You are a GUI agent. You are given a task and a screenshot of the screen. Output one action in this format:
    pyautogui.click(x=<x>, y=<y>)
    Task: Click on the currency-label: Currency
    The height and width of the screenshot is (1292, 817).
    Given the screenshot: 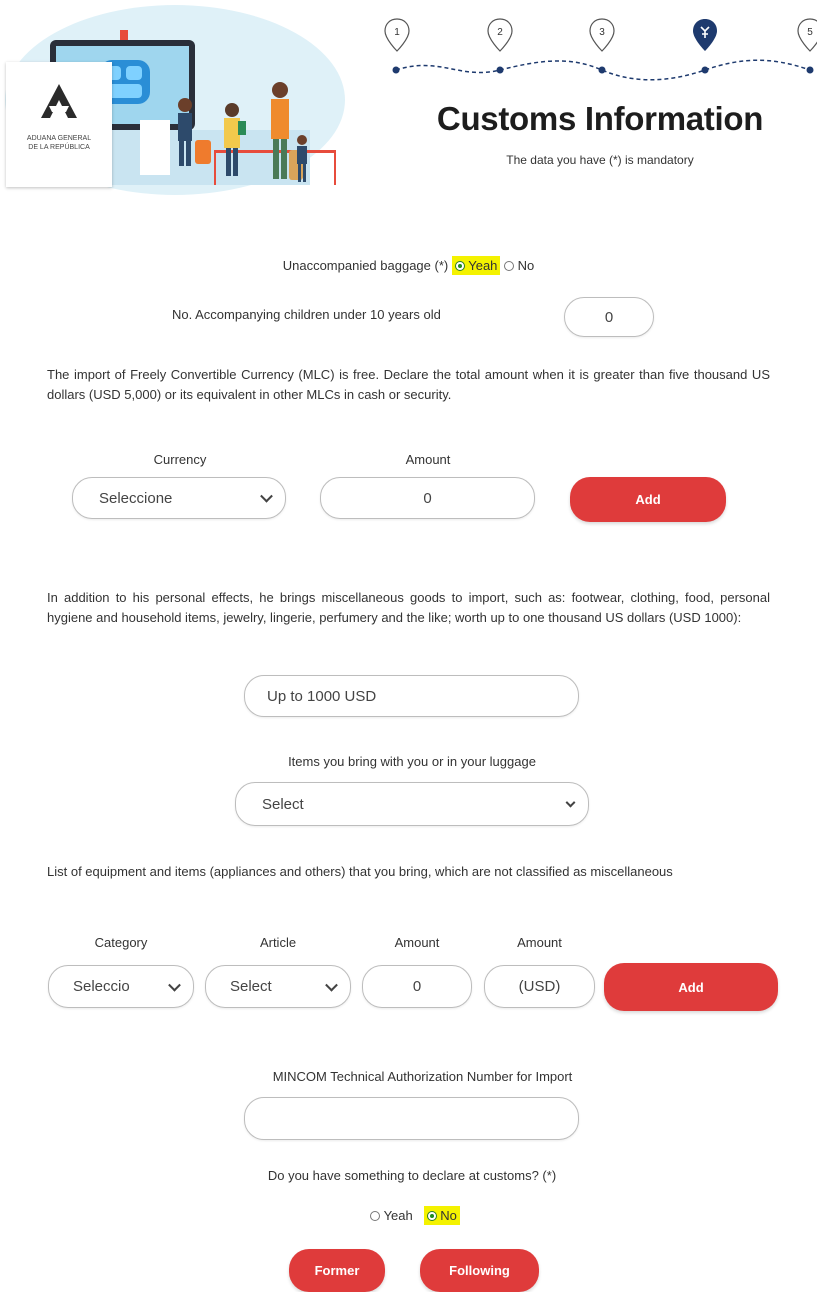 What is the action you would take?
    pyautogui.click(x=180, y=459)
    